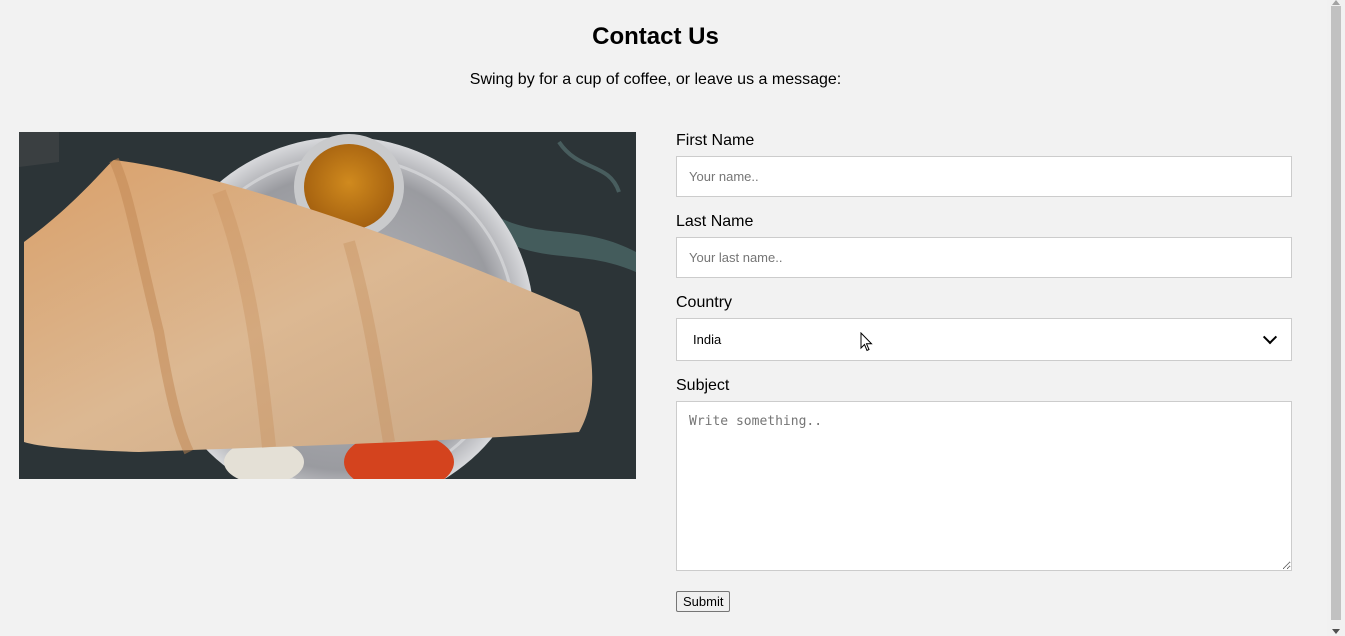  What do you see at coordinates (866, 342) in the screenshot?
I see `mouse-cursor-icon` at bounding box center [866, 342].